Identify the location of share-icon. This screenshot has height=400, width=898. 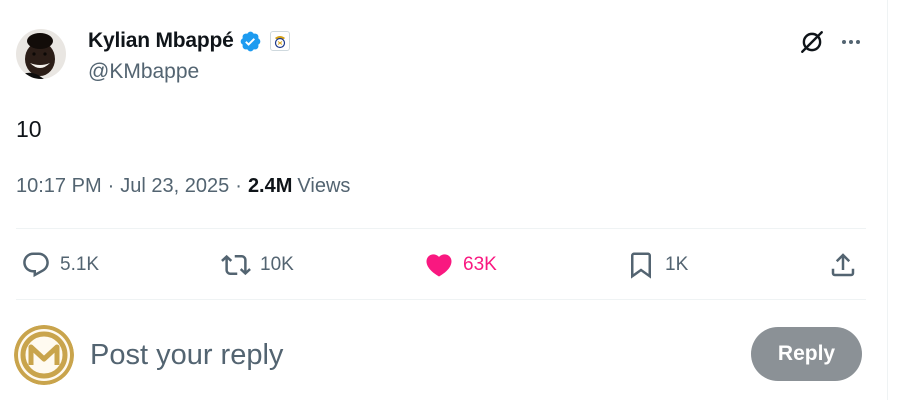
(843, 265).